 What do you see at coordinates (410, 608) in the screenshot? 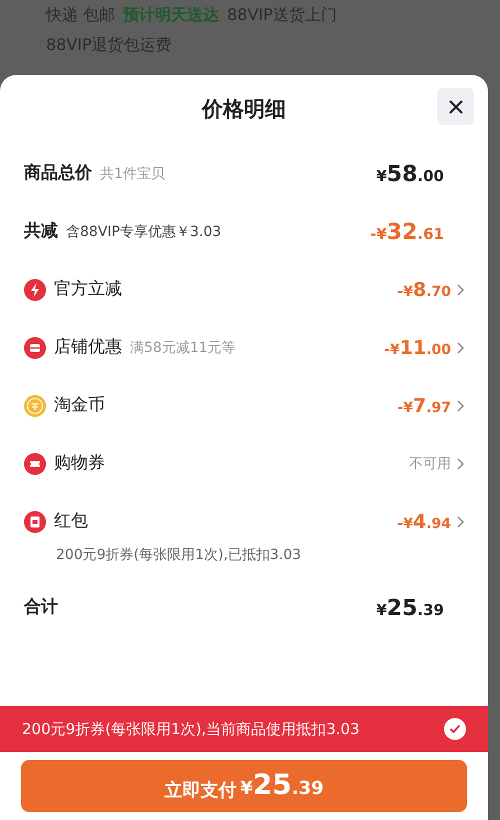
I see `amount: ¥25.39` at bounding box center [410, 608].